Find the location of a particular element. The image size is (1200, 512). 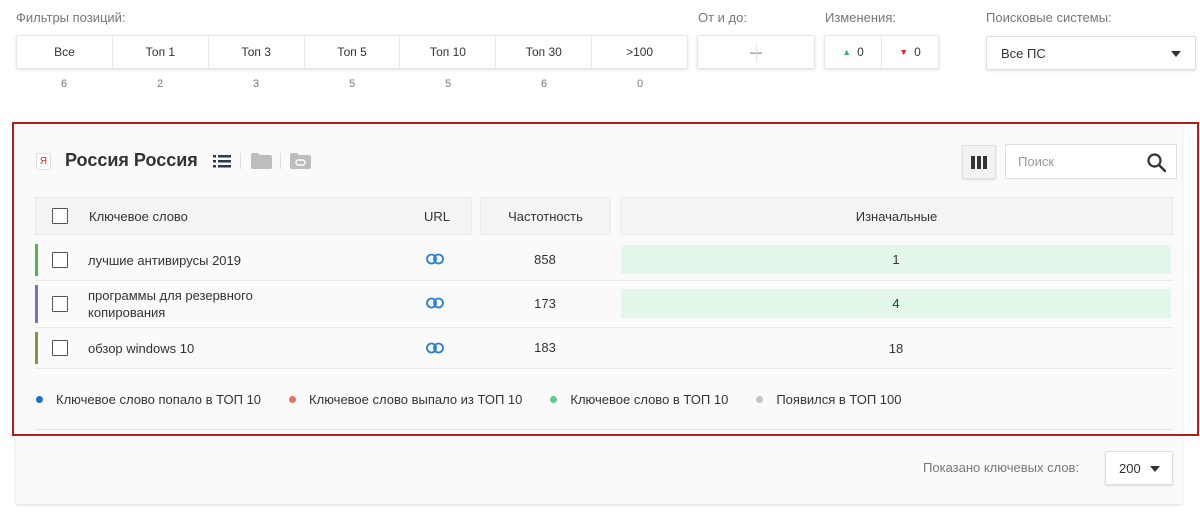

filter-top5-button: Топ 5 is located at coordinates (353, 52).